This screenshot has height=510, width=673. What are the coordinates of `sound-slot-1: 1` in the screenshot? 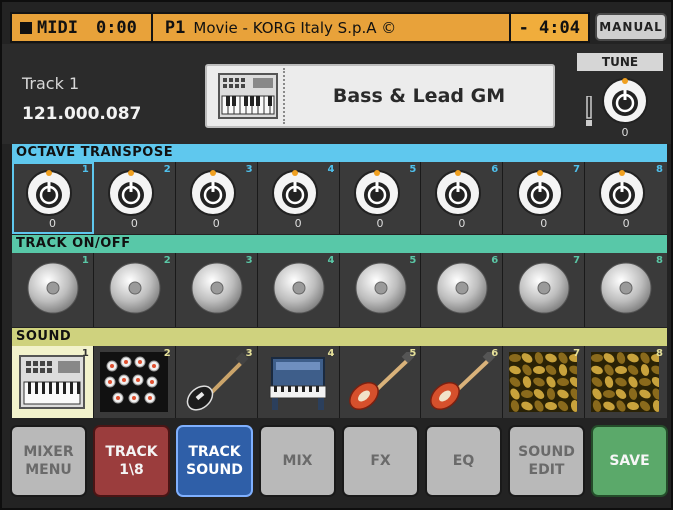 It's located at (53, 382).